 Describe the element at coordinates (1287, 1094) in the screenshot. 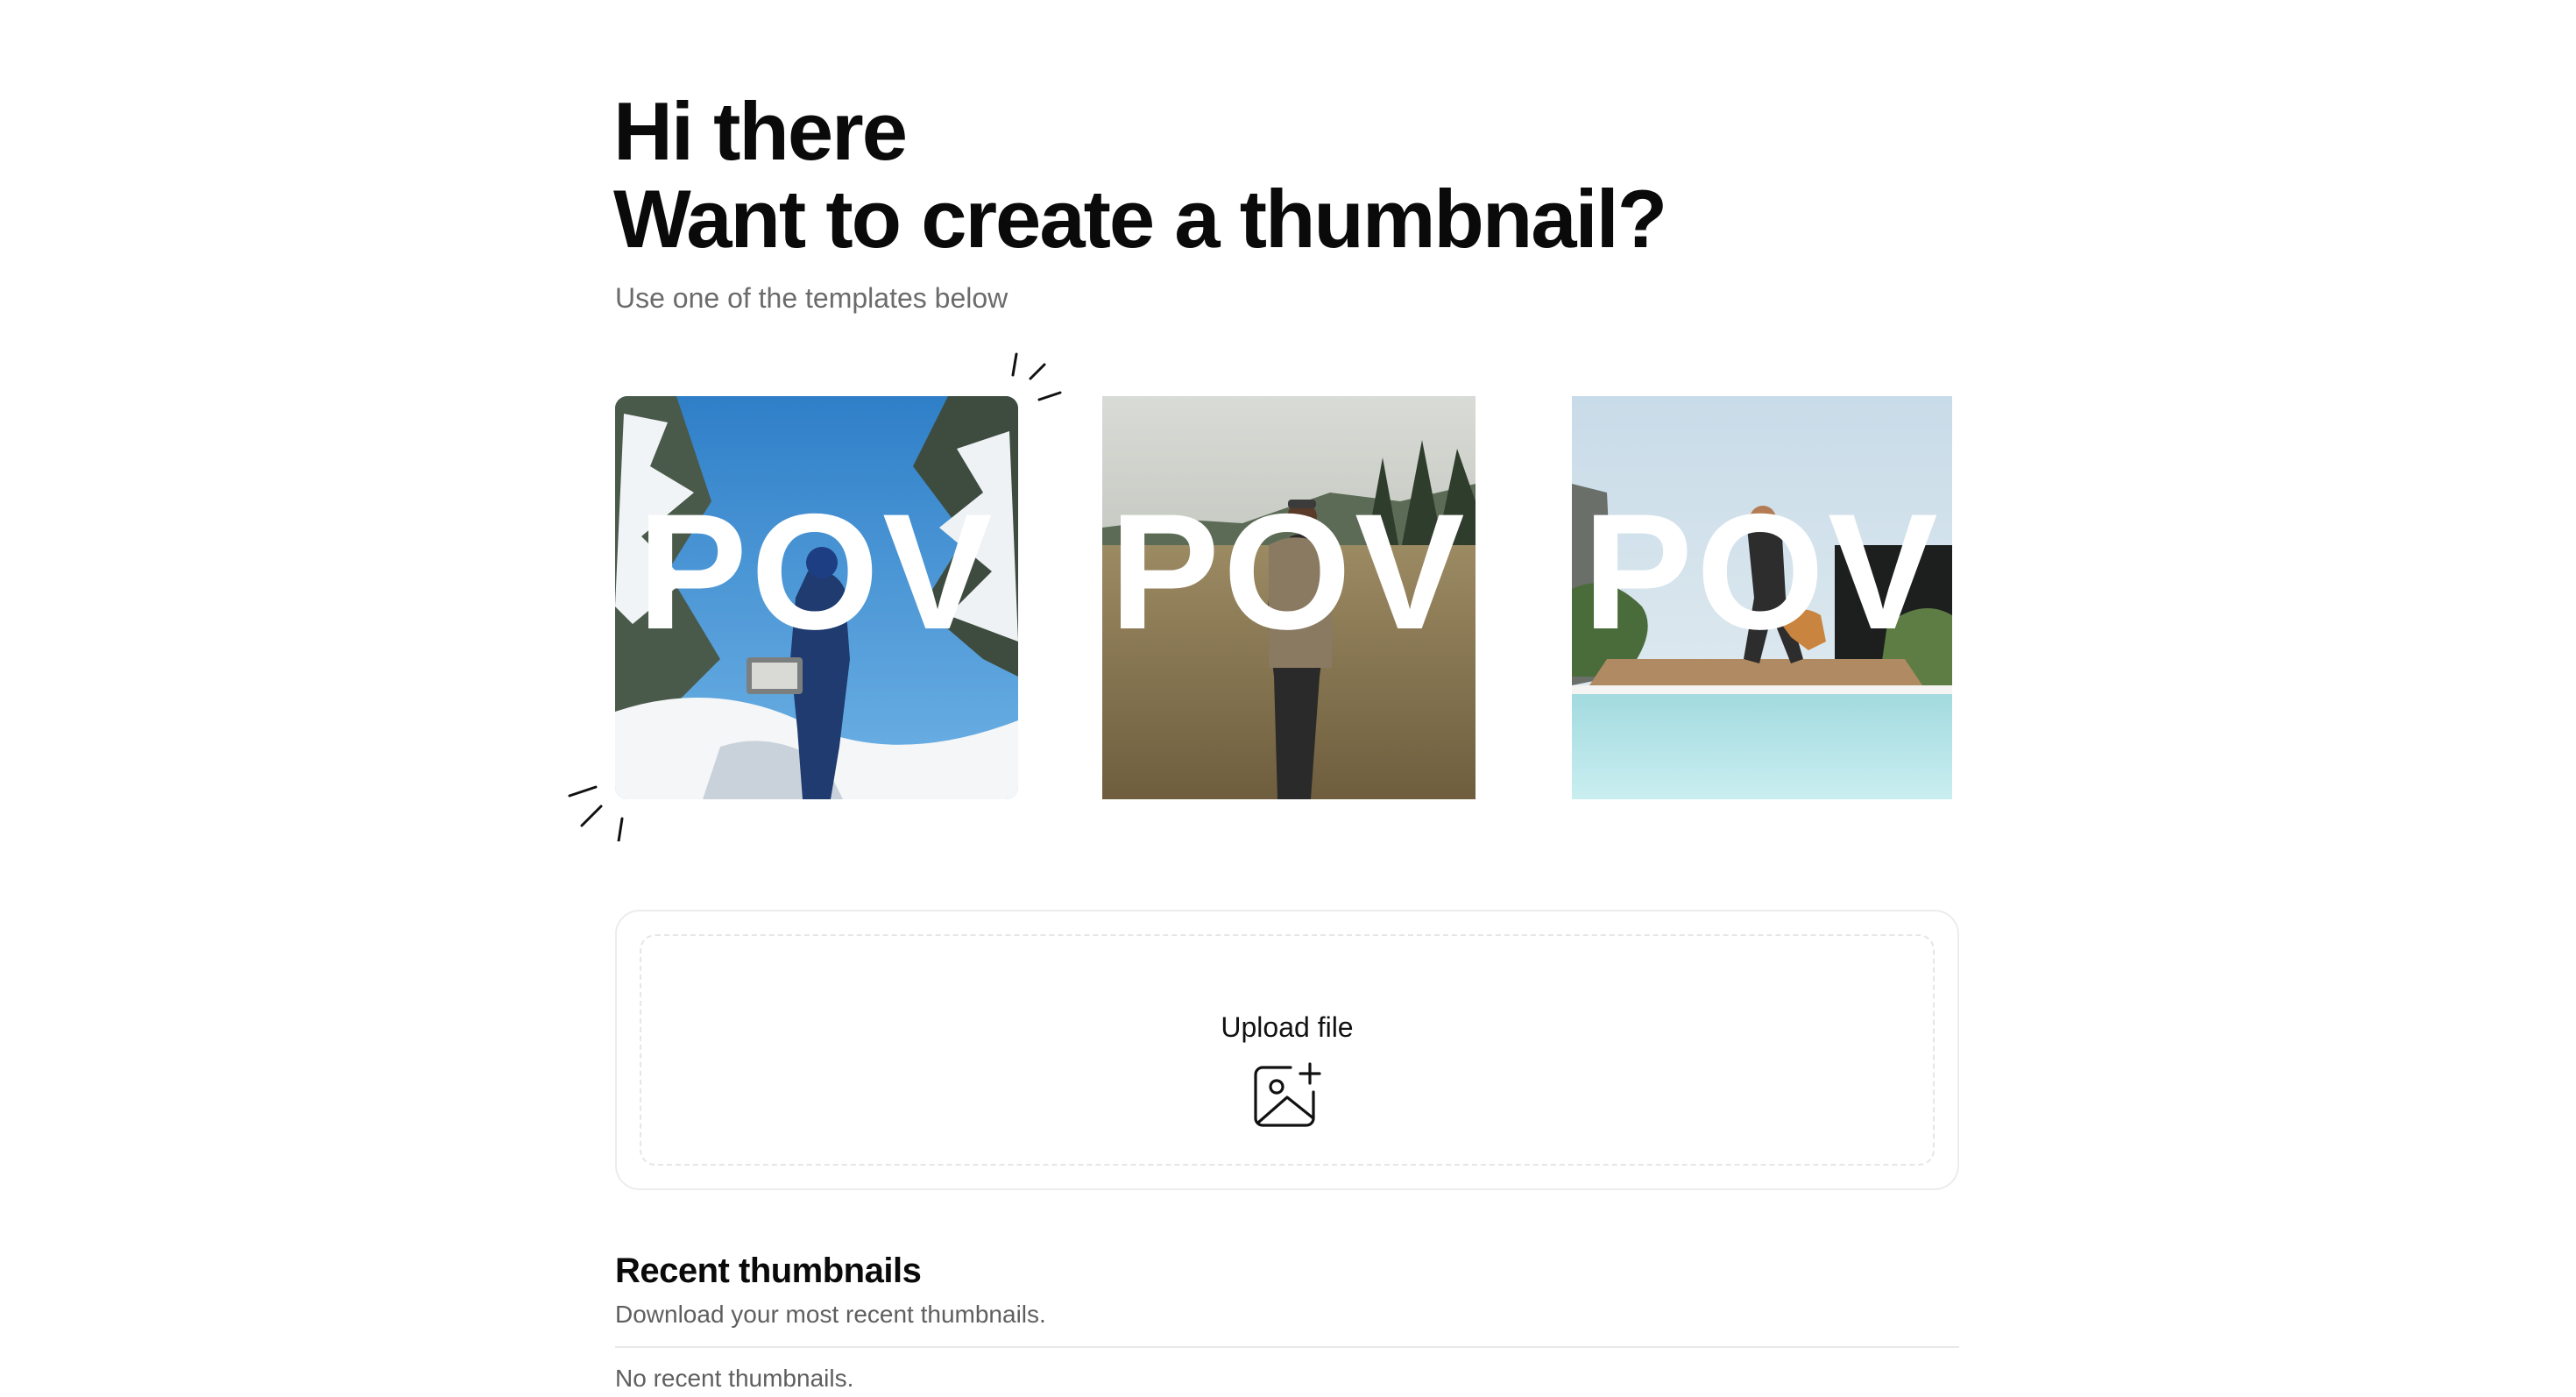

I see `image-plus-icon` at that location.